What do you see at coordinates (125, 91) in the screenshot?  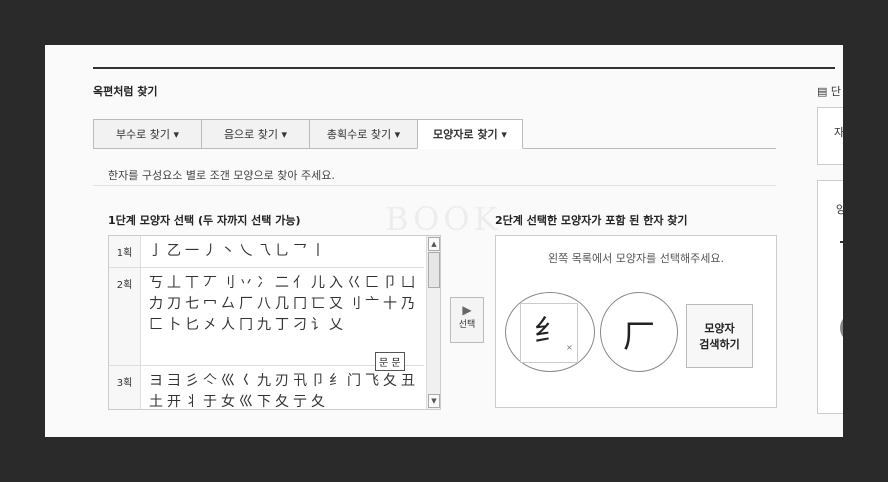 I see `page-title: 옥편처럼 찾기` at bounding box center [125, 91].